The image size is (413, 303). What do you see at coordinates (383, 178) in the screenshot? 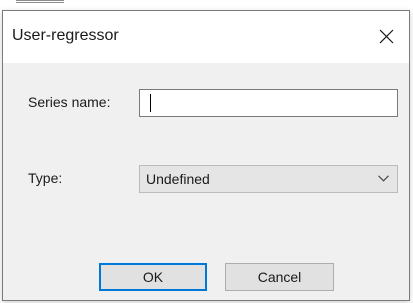
I see `chevron-down-icon` at bounding box center [383, 178].